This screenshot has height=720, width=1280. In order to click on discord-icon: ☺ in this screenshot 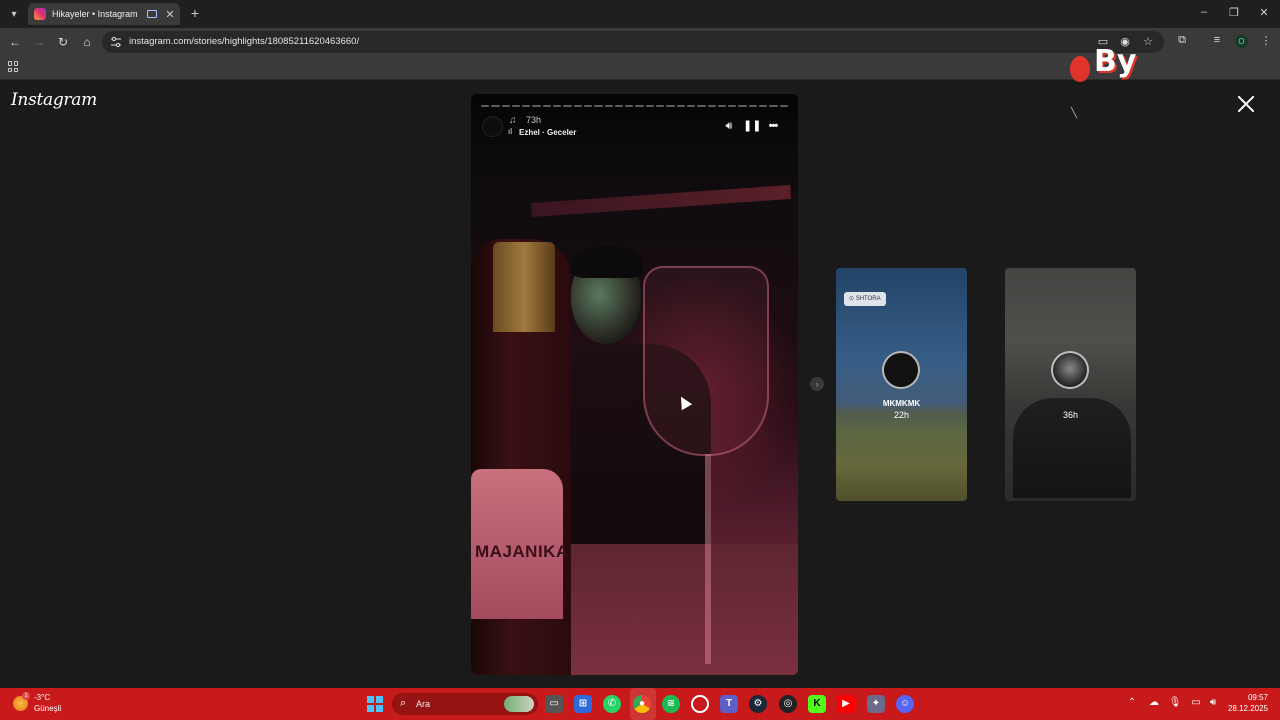, I will do `click(905, 704)`.